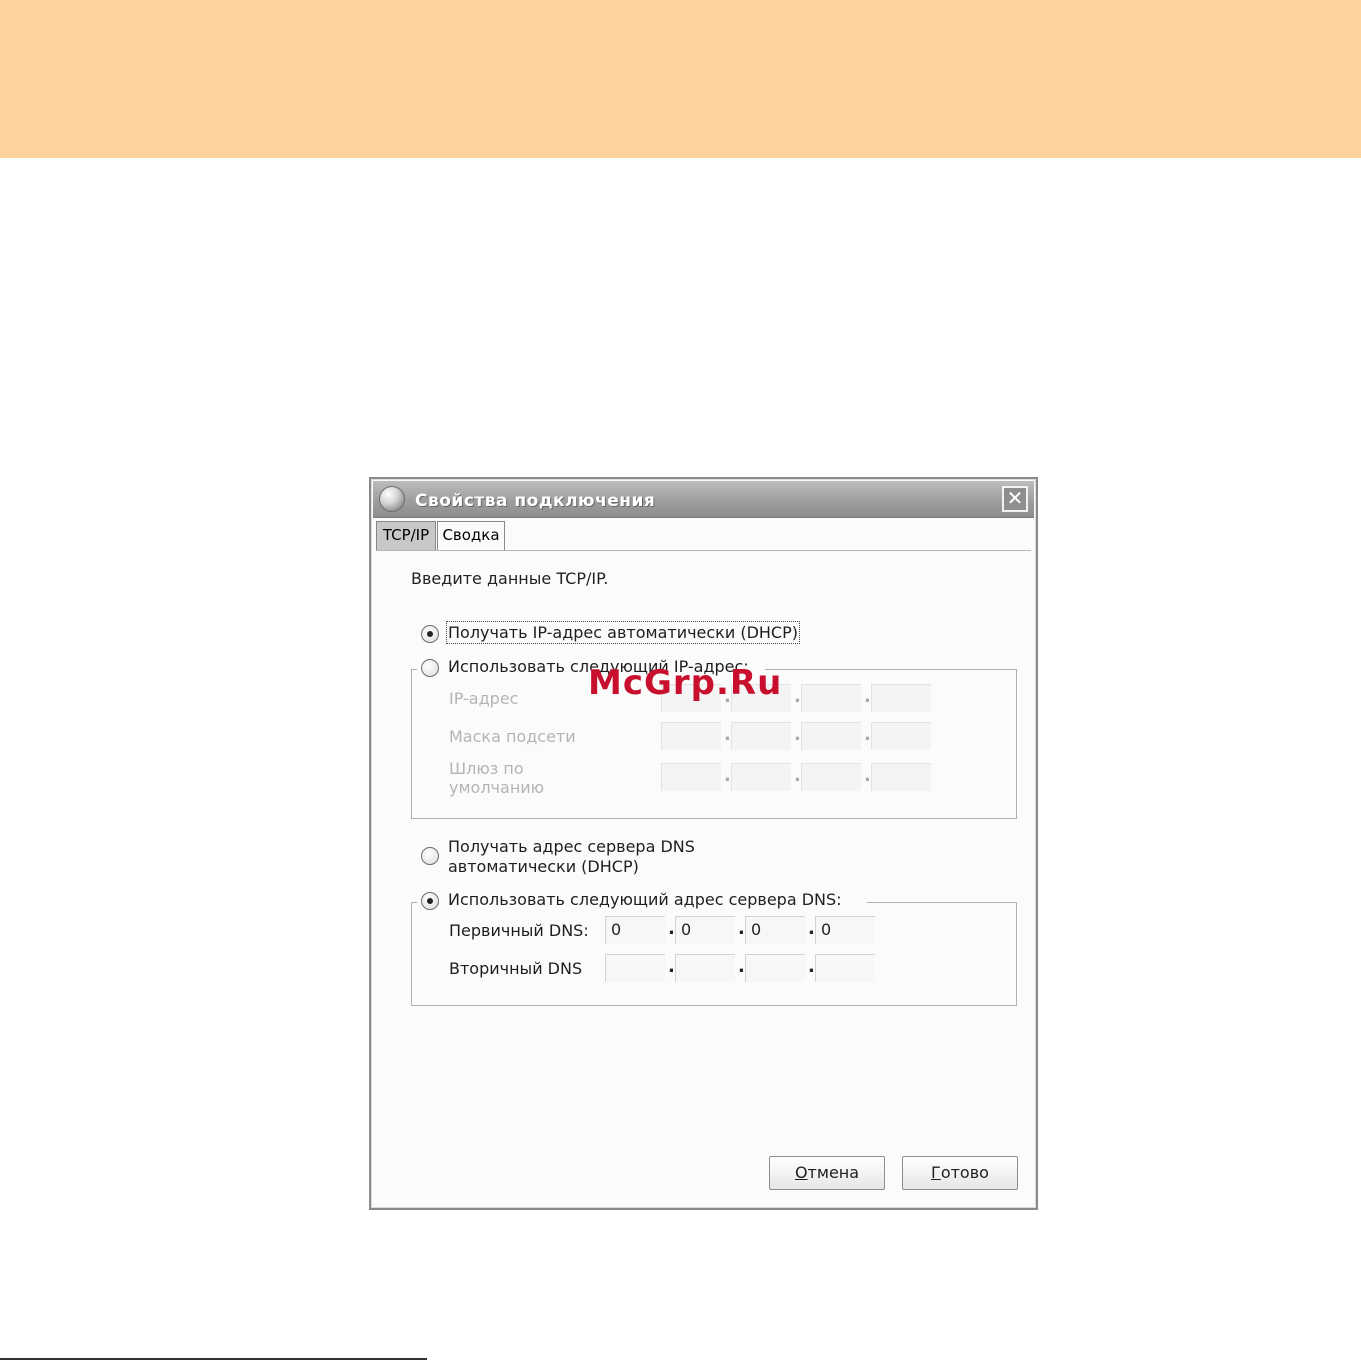 The height and width of the screenshot is (1361, 1361). Describe the element at coordinates (471, 536) in the screenshot. I see `tab-summary: Сводка` at that location.